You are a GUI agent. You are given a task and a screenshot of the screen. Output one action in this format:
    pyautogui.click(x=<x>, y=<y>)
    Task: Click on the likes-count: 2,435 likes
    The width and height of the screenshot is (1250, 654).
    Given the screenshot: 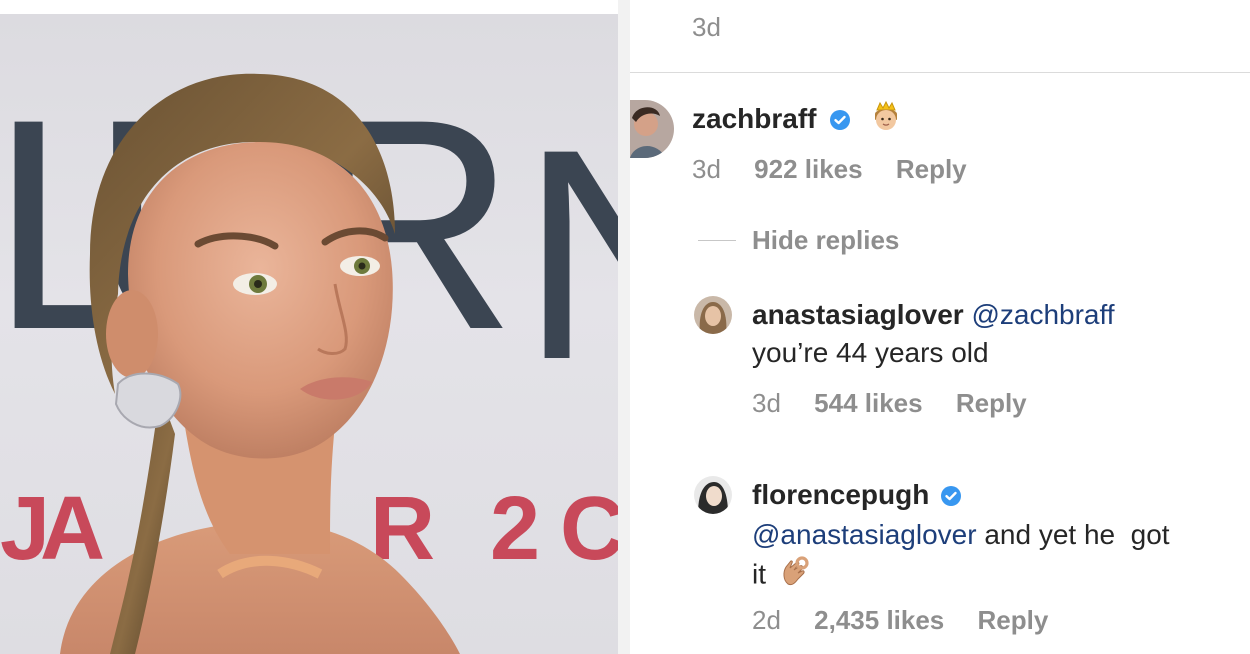 What is the action you would take?
    pyautogui.click(x=879, y=620)
    